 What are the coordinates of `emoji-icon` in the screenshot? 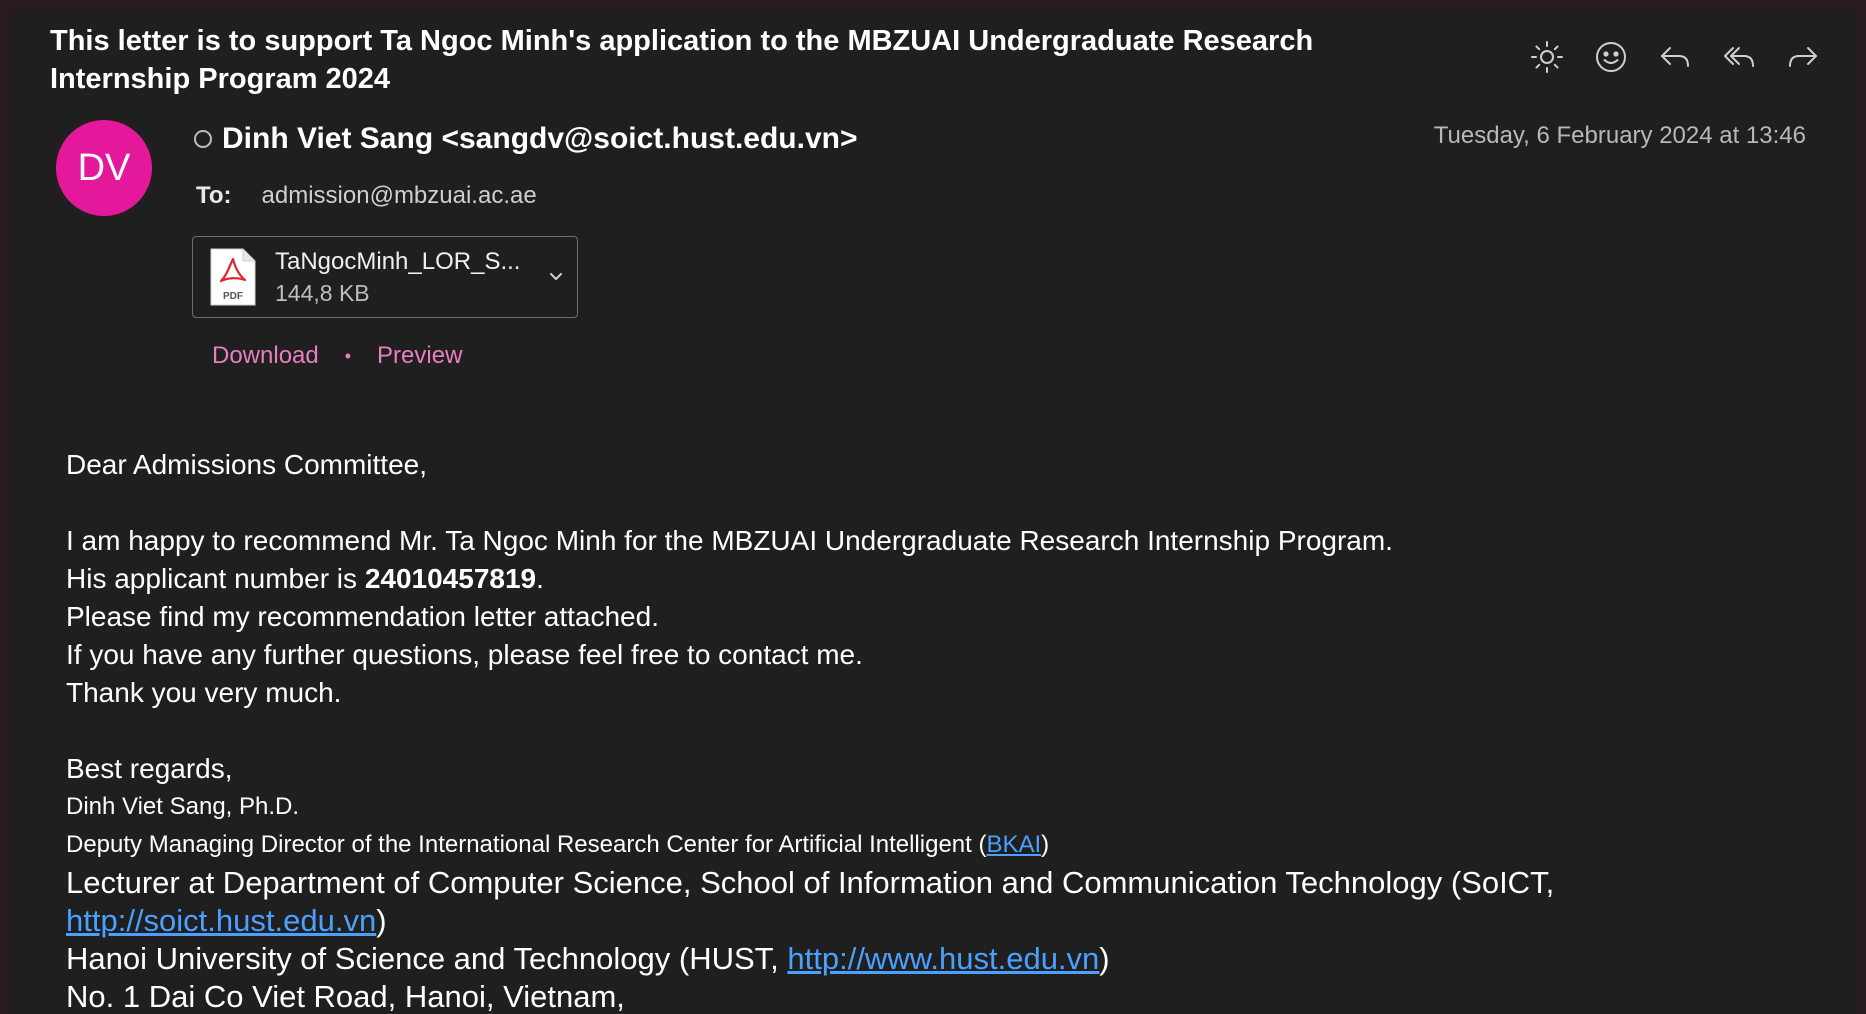 It's located at (1611, 57).